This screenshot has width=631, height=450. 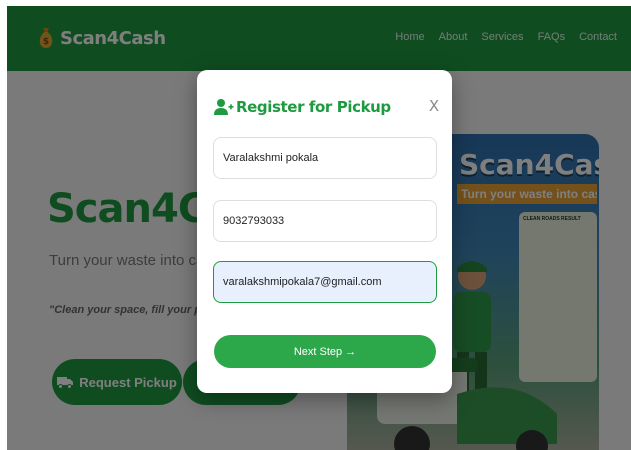 What do you see at coordinates (325, 158) in the screenshot?
I see `name-field` at bounding box center [325, 158].